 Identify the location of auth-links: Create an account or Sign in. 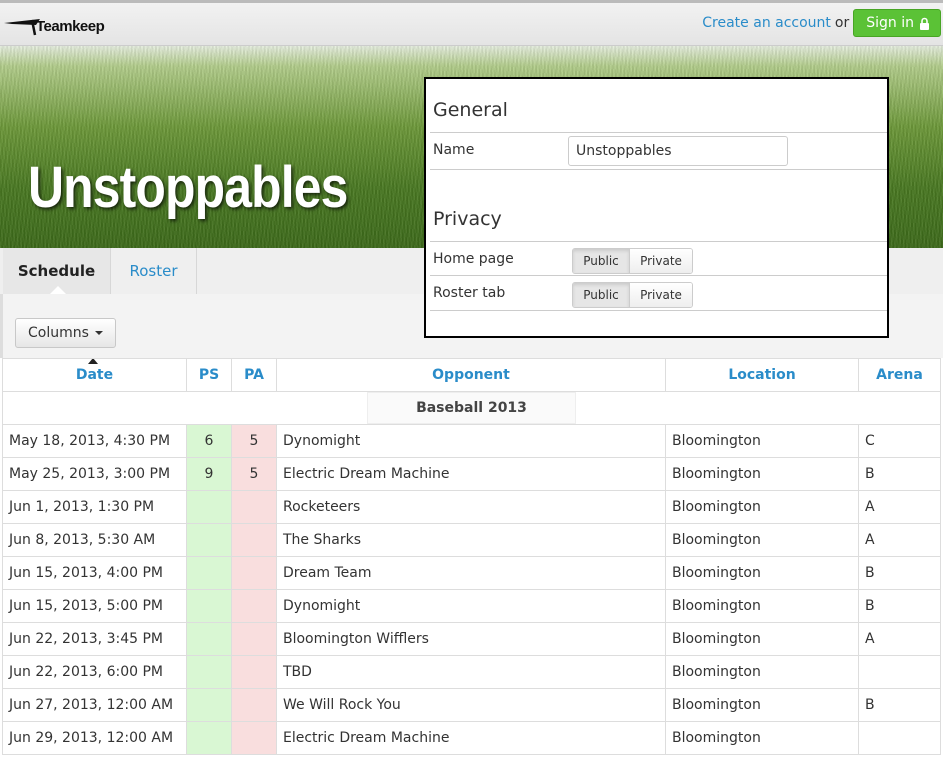
(821, 23).